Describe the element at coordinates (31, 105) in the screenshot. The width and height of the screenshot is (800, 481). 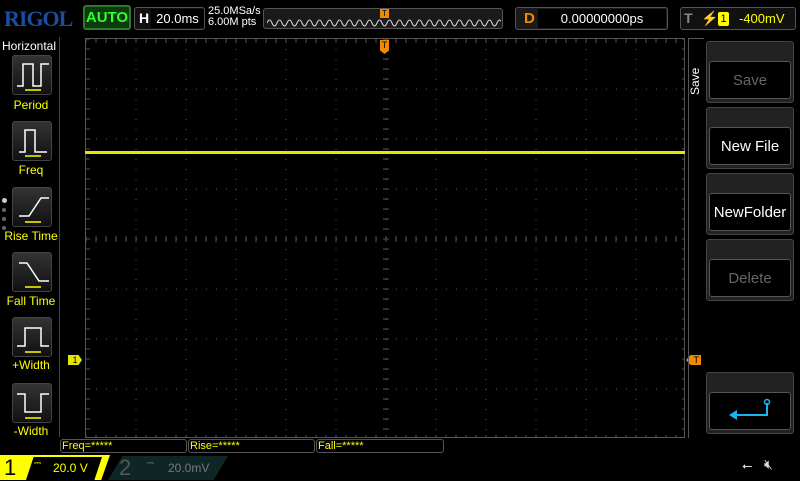
I see `measure-label: Period` at that location.